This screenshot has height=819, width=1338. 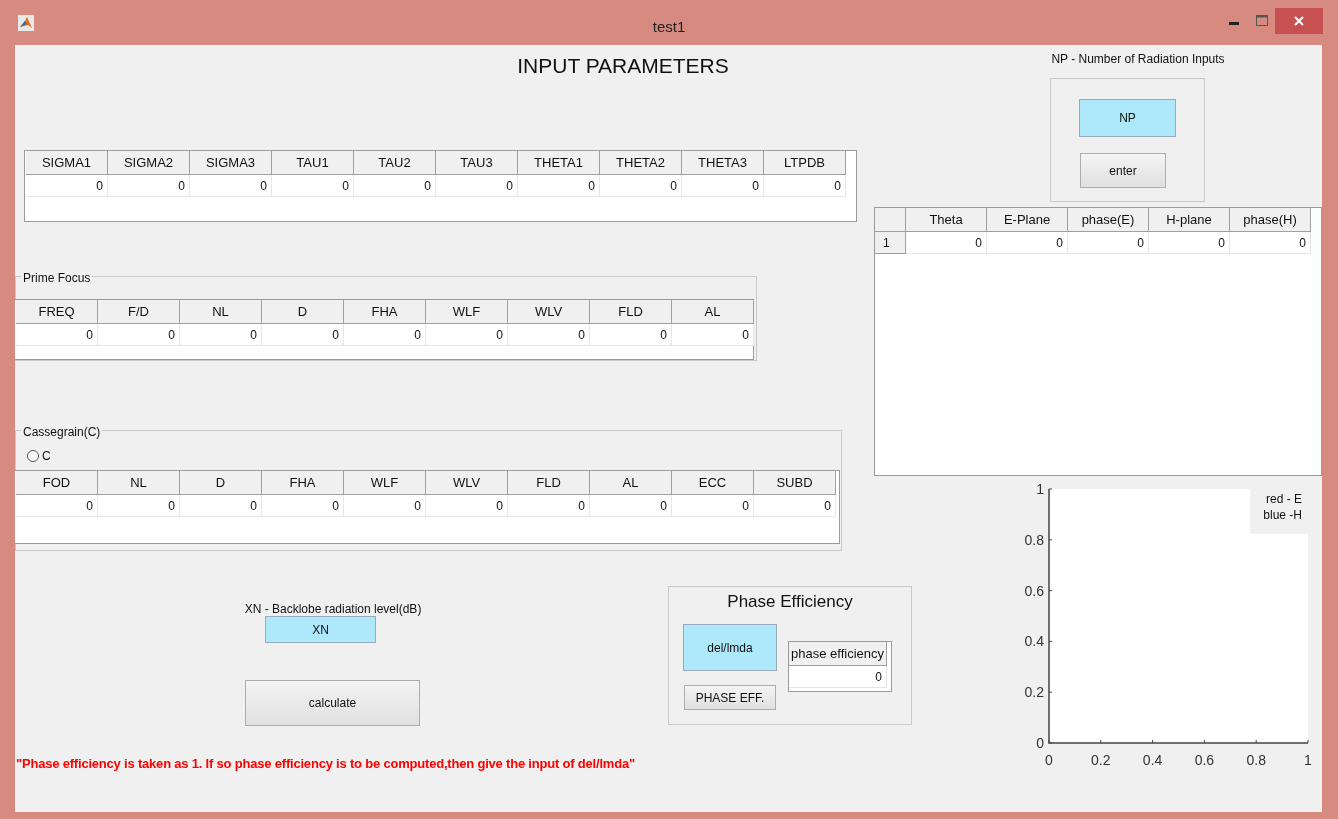 What do you see at coordinates (795, 483) in the screenshot?
I see `column-header: SUBD` at bounding box center [795, 483].